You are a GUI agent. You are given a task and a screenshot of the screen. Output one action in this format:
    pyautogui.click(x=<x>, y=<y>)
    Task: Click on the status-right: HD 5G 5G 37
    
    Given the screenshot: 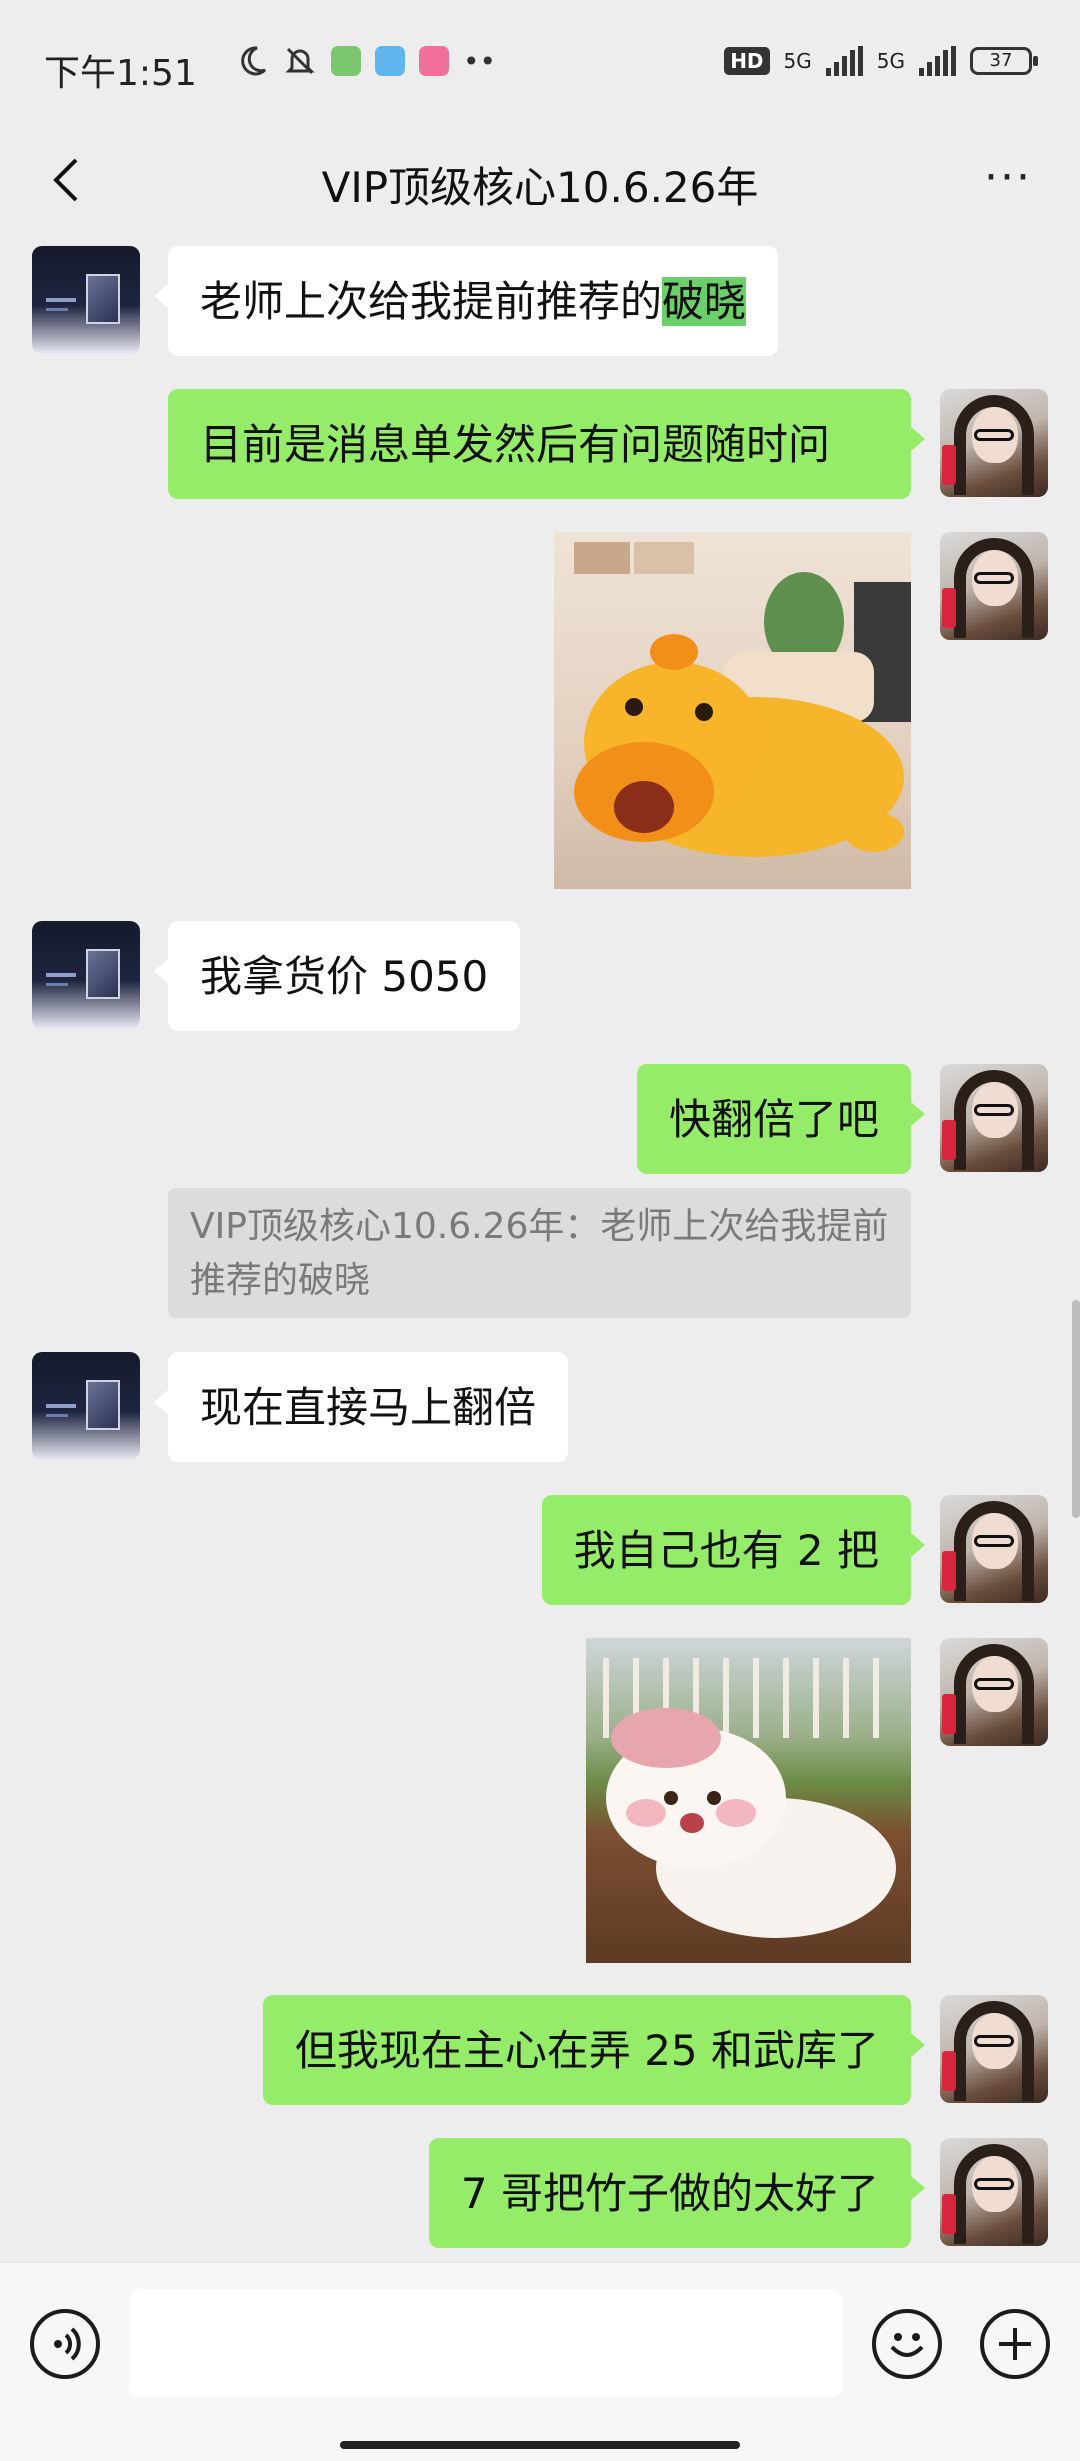 What is the action you would take?
    pyautogui.click(x=881, y=61)
    